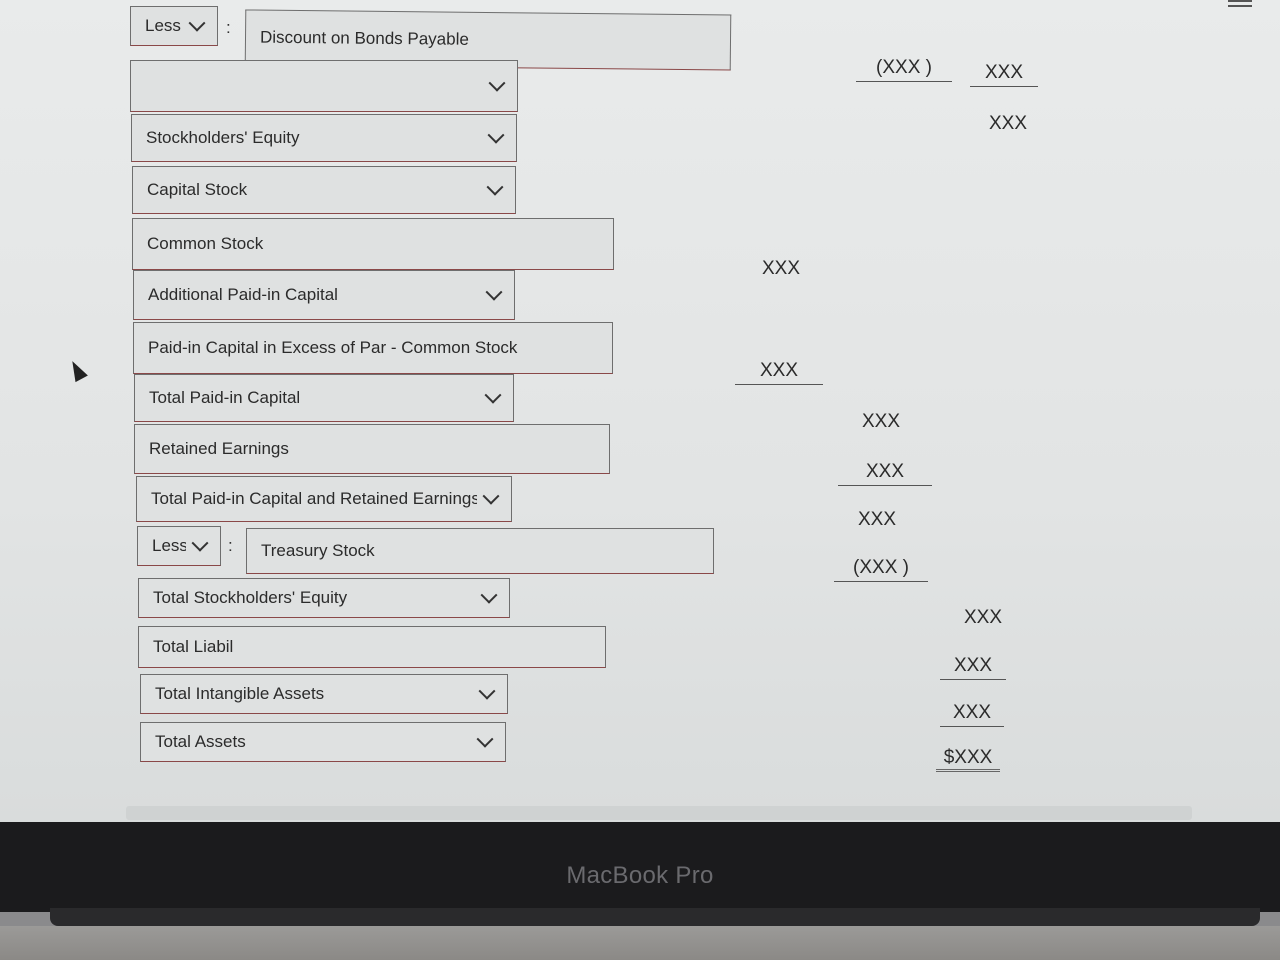  I want to click on capital-stock-value: Capital Stock, so click(197, 189).